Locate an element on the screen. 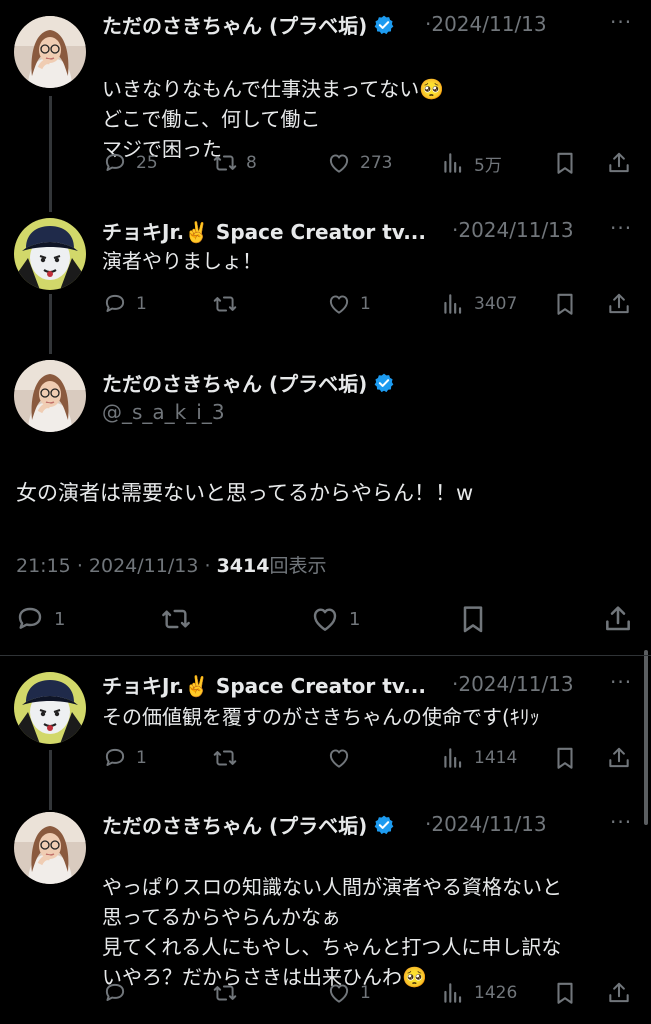  scrollbar is located at coordinates (646, 737).